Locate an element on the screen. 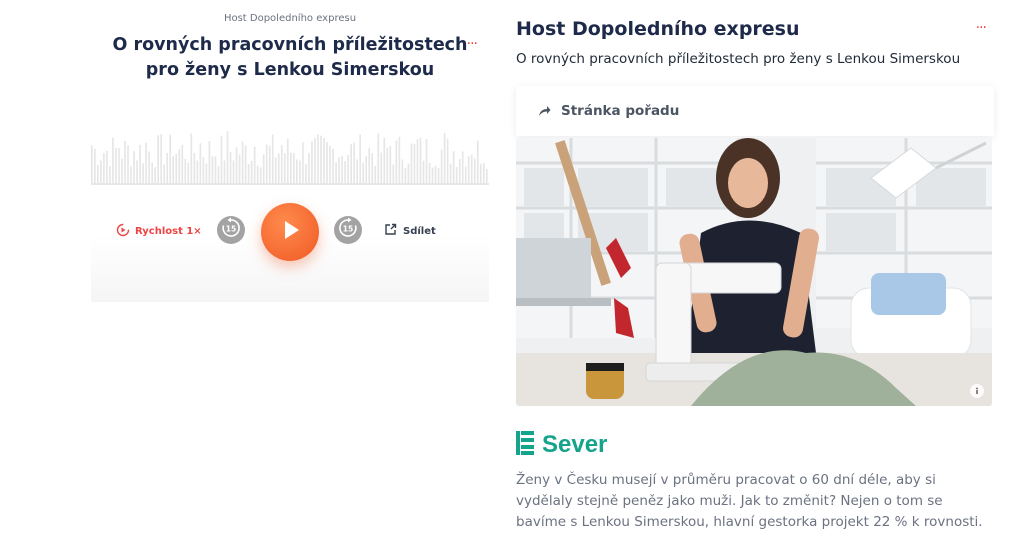 The width and height of the screenshot is (1024, 538). play-button is located at coordinates (290, 232).